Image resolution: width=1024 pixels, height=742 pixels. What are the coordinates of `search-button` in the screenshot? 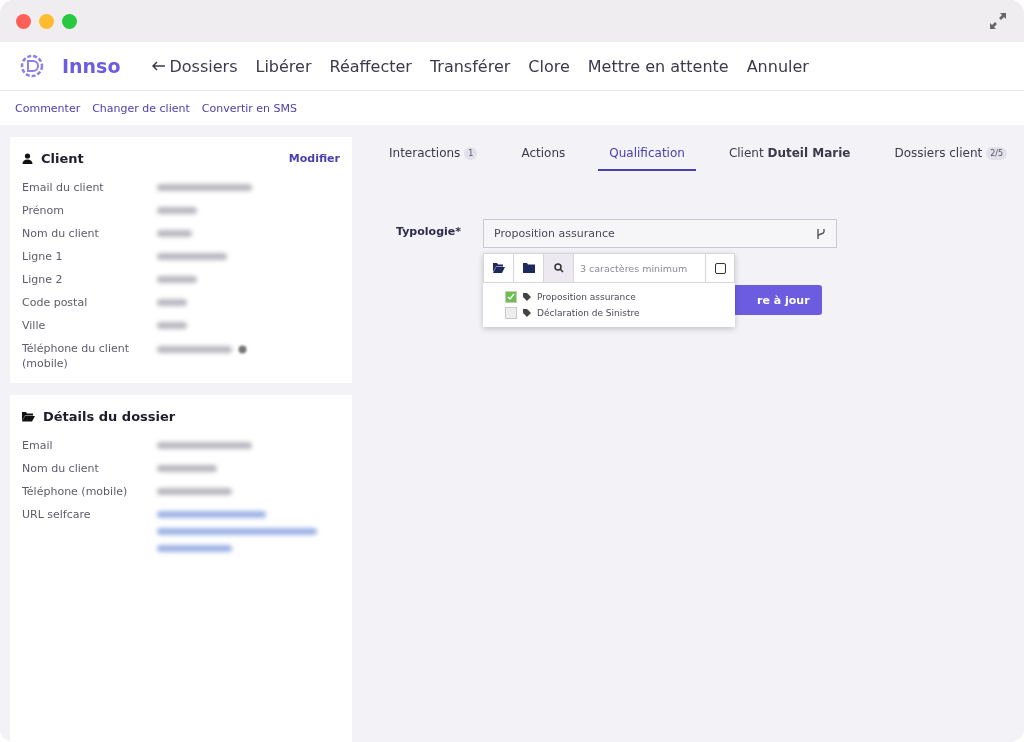 It's located at (558, 268).